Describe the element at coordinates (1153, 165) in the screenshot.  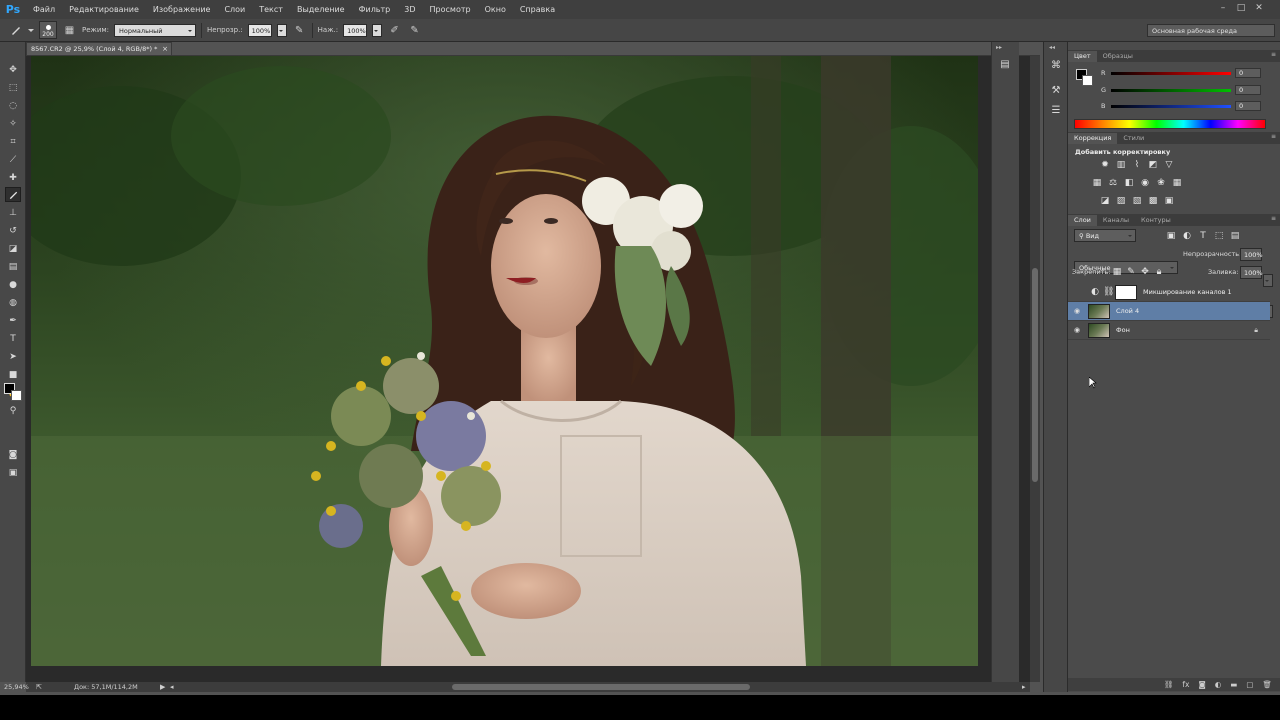
I see `exposure-icon: ◩` at that location.